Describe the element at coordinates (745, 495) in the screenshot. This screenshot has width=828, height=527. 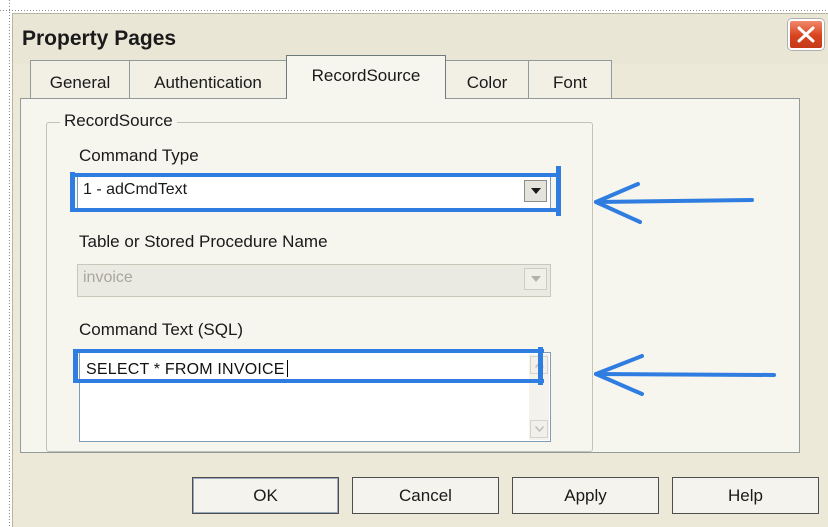
I see `help-button: Help` at that location.